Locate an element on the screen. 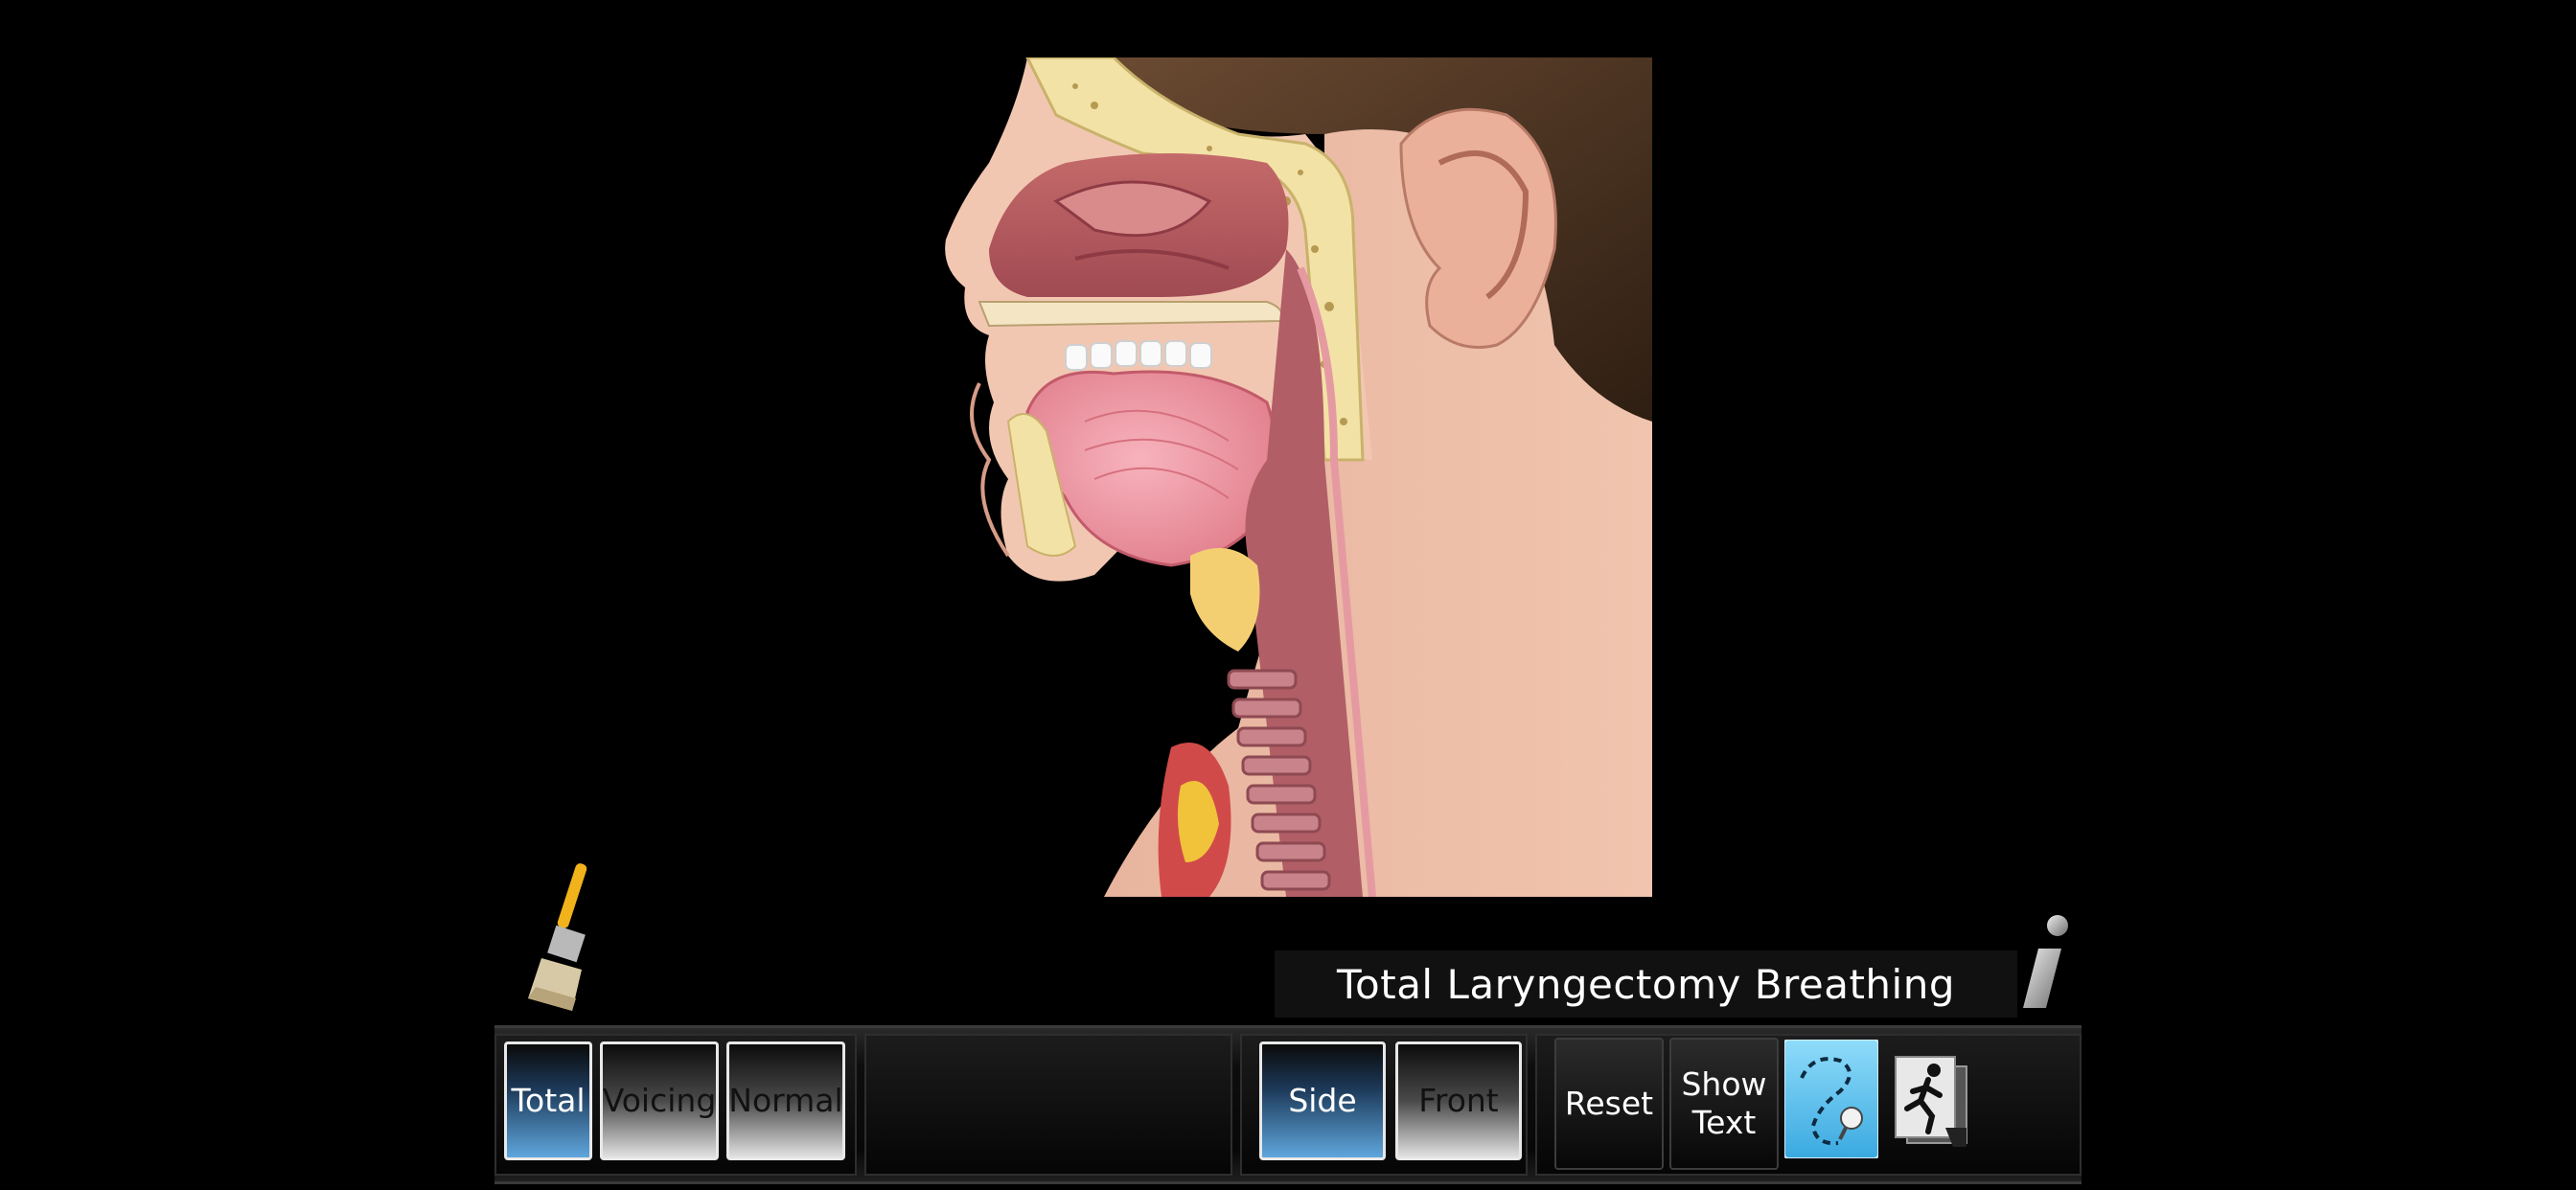 The image size is (2576, 1190). side-view-button: Side is located at coordinates (1322, 1101).